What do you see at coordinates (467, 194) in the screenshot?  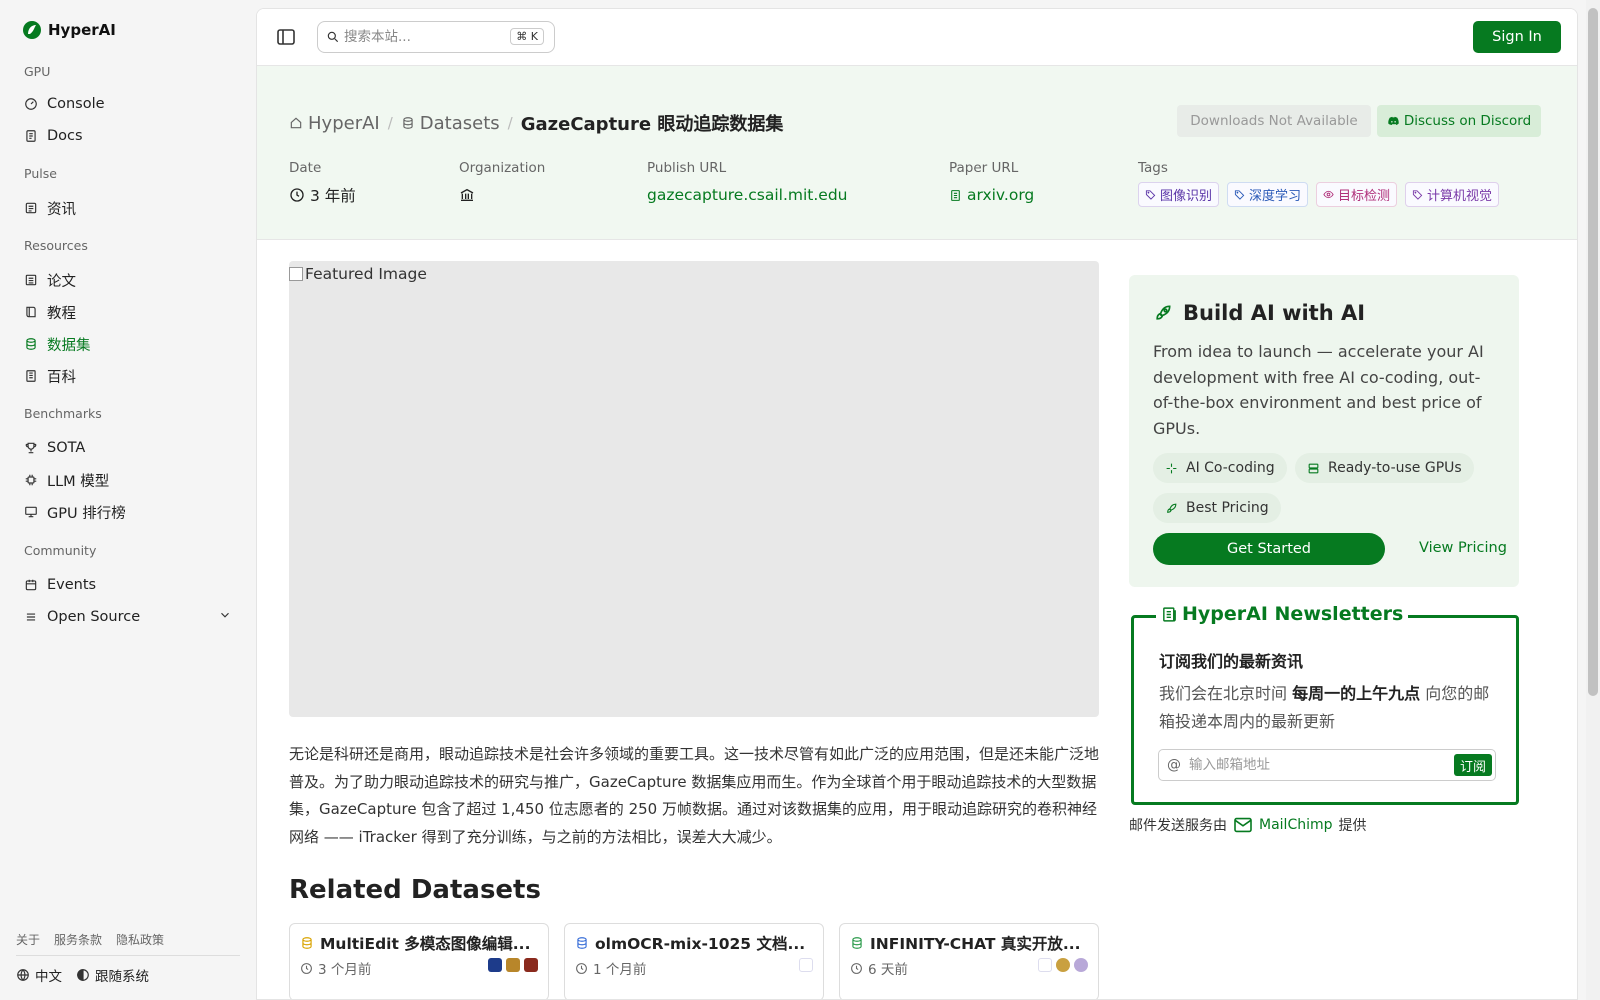 I see `institution-icon` at bounding box center [467, 194].